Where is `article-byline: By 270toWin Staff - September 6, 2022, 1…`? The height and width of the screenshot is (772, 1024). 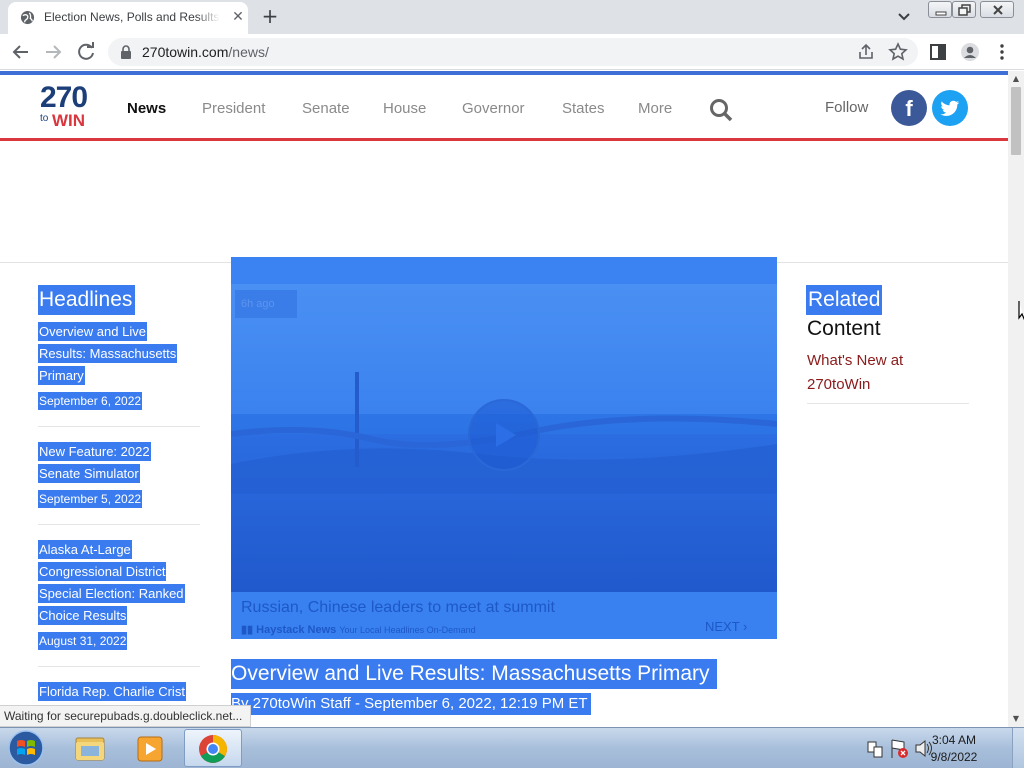
article-byline: By 270toWin Staff - September 6, 2022, 1… is located at coordinates (411, 704).